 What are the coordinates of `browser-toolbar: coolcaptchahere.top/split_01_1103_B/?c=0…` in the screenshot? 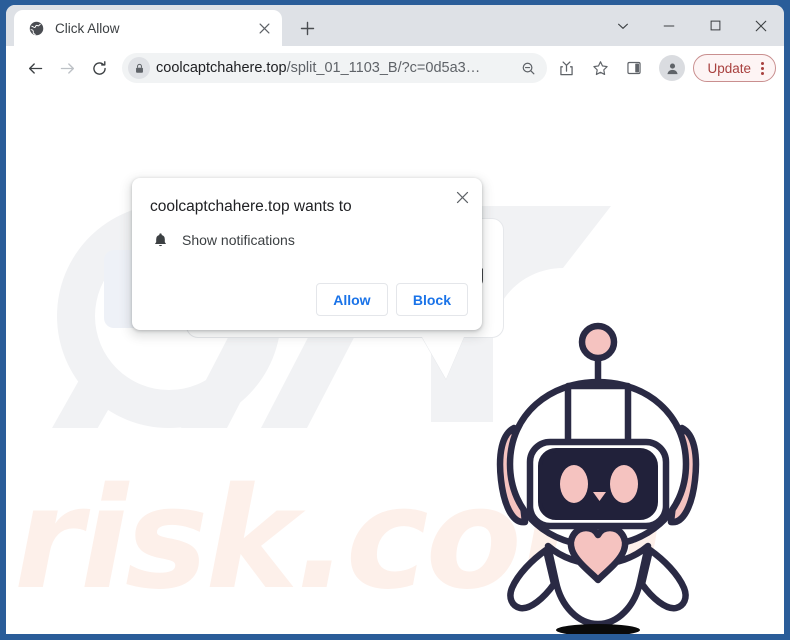 It's located at (395, 68).